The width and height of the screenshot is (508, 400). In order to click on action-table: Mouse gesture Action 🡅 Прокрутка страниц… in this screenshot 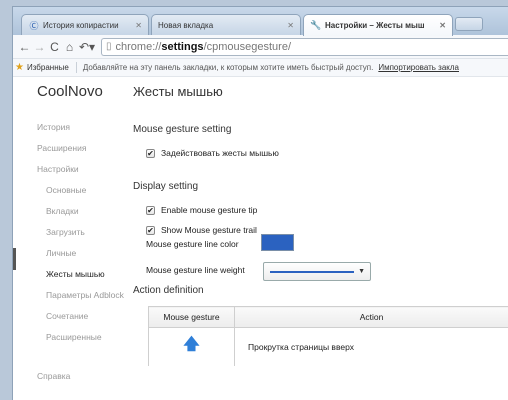, I will do `click(328, 336)`.